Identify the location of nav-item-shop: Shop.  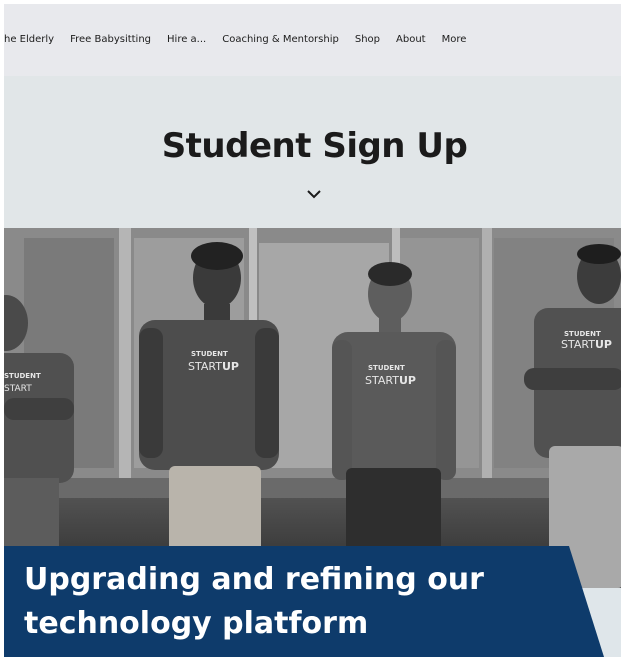
(367, 40).